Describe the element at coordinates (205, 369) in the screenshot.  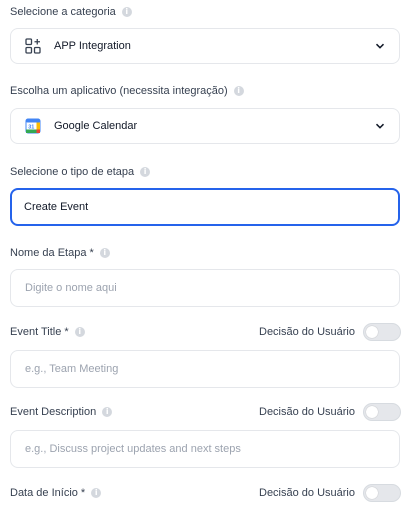
I see `event-title-input: e.g., Team Meeting` at that location.